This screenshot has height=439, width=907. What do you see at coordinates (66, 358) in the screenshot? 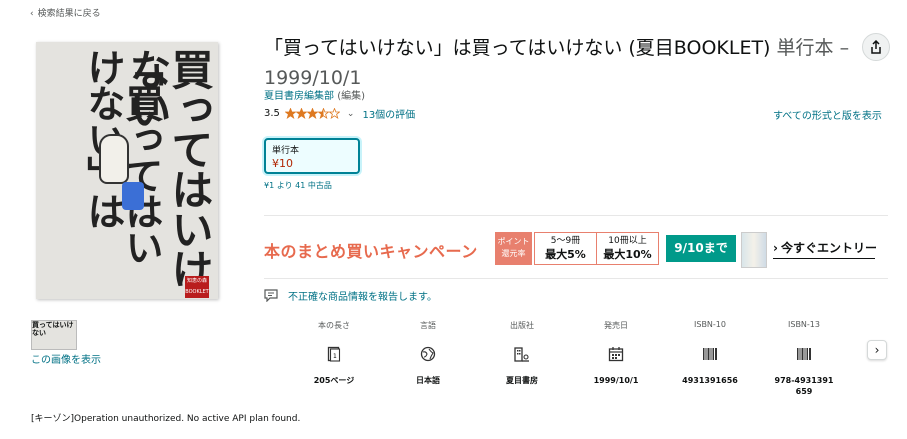
I see `view-image-link: この画像を表示` at bounding box center [66, 358].